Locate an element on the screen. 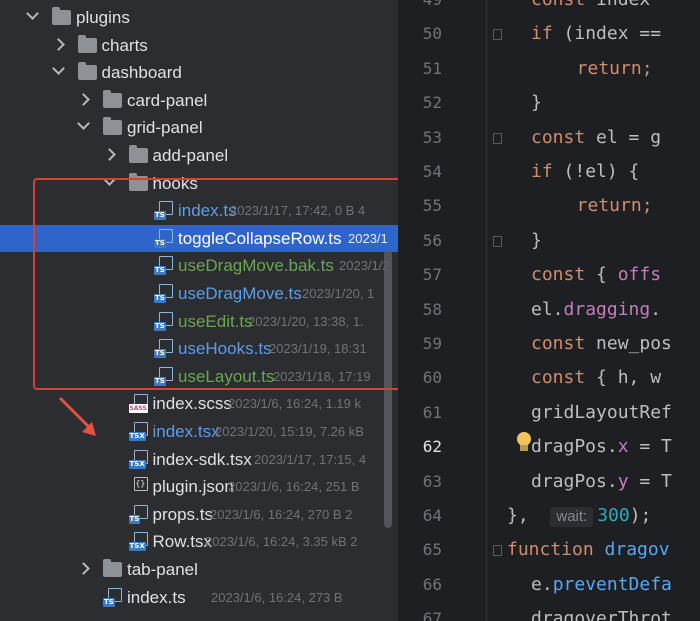  code-line: const { offs is located at coordinates (596, 275).